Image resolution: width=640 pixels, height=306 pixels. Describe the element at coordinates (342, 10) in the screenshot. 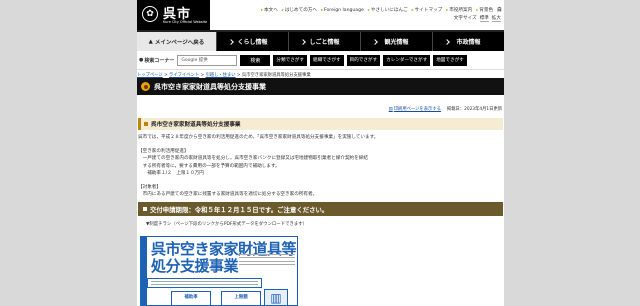

I see `link-foreign-language: Foreign language` at that location.